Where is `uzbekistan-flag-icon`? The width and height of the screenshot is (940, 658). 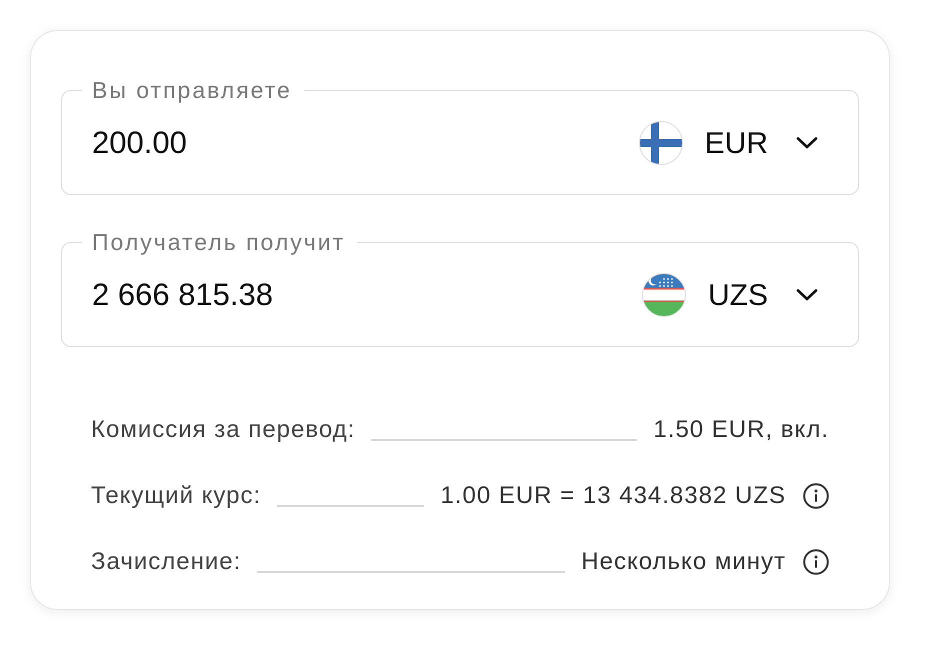 uzbekistan-flag-icon is located at coordinates (664, 295).